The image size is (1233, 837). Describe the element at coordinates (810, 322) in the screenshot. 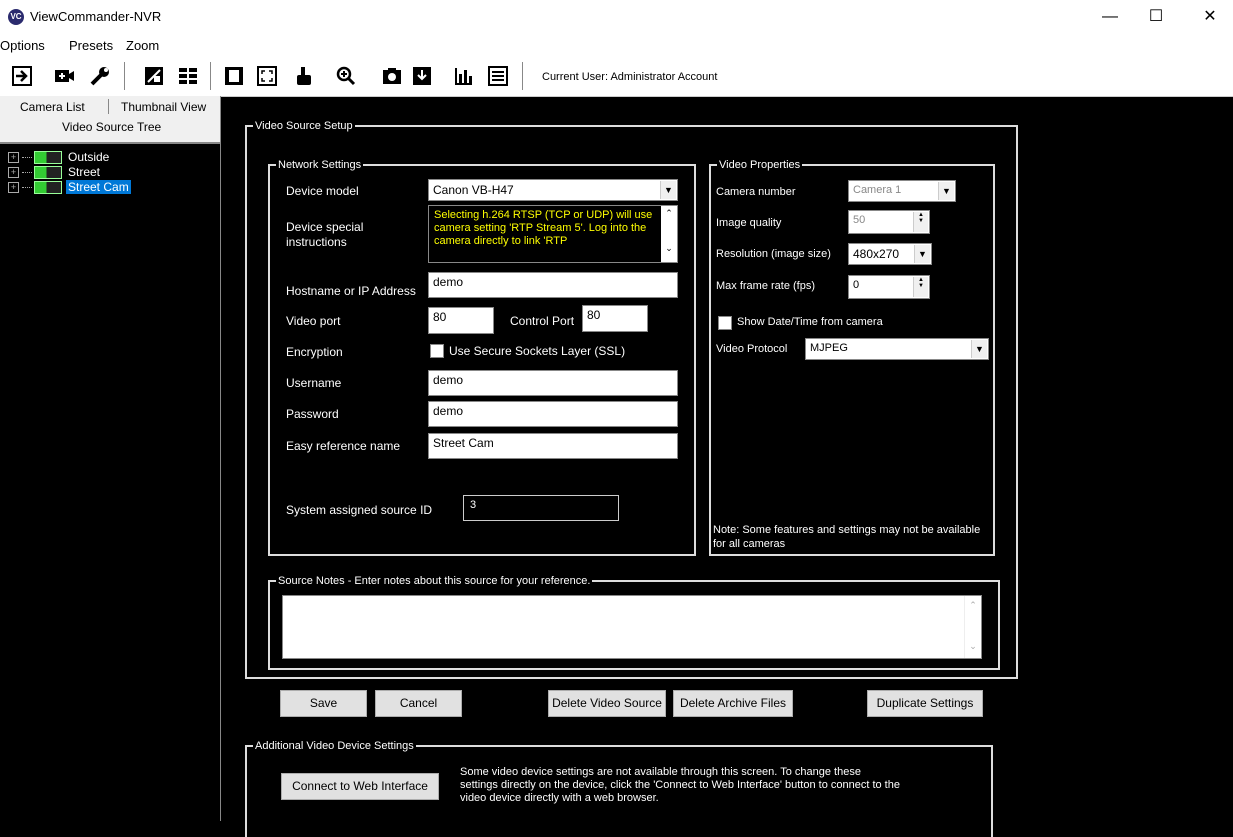

I see `show-datetime-label: Show Date/Time from camera` at that location.